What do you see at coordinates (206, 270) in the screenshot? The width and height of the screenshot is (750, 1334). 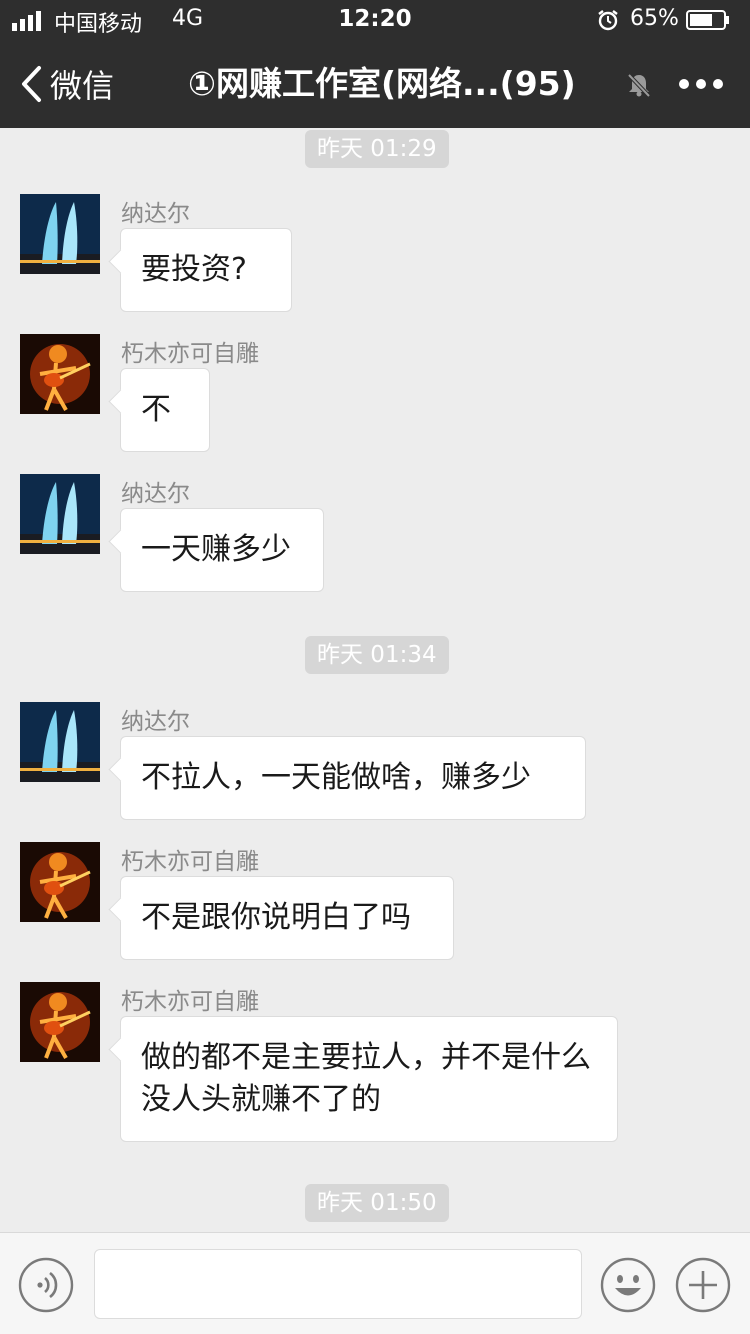 I see `message-bubble: 要投资?` at bounding box center [206, 270].